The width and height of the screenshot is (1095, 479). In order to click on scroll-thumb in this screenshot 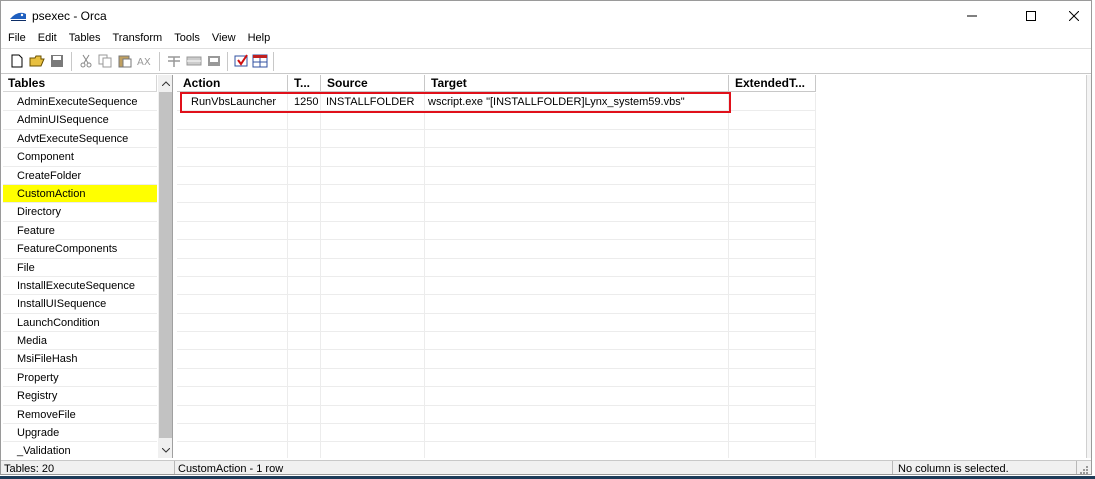, I will do `click(165, 265)`.